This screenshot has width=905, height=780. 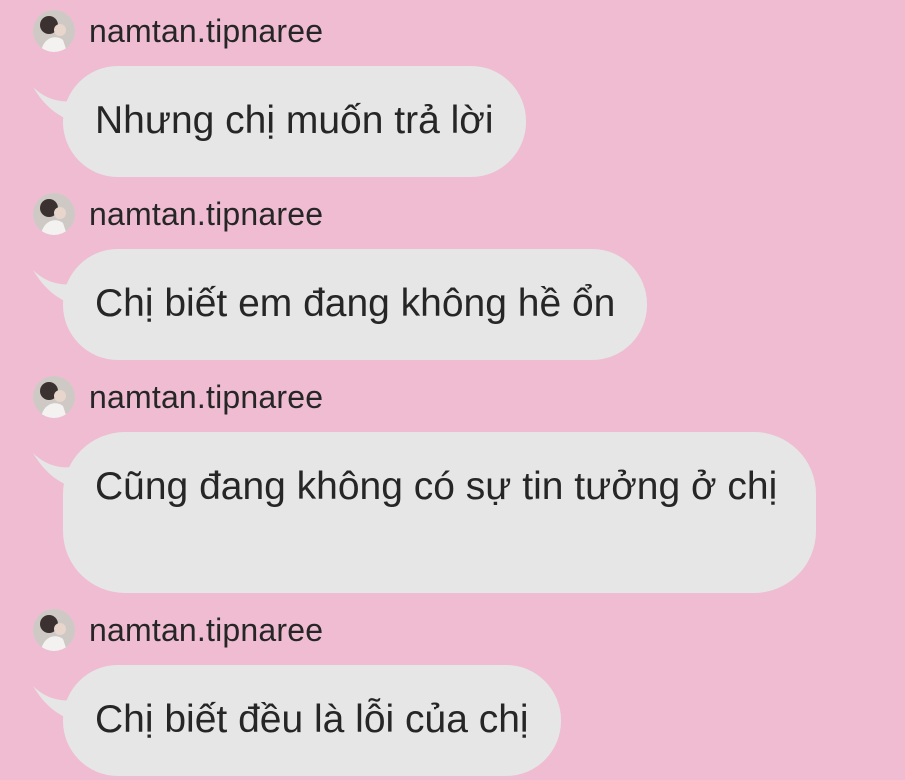 What do you see at coordinates (355, 304) in the screenshot?
I see `message-bubble: Chị biết em đang không hề ổn` at bounding box center [355, 304].